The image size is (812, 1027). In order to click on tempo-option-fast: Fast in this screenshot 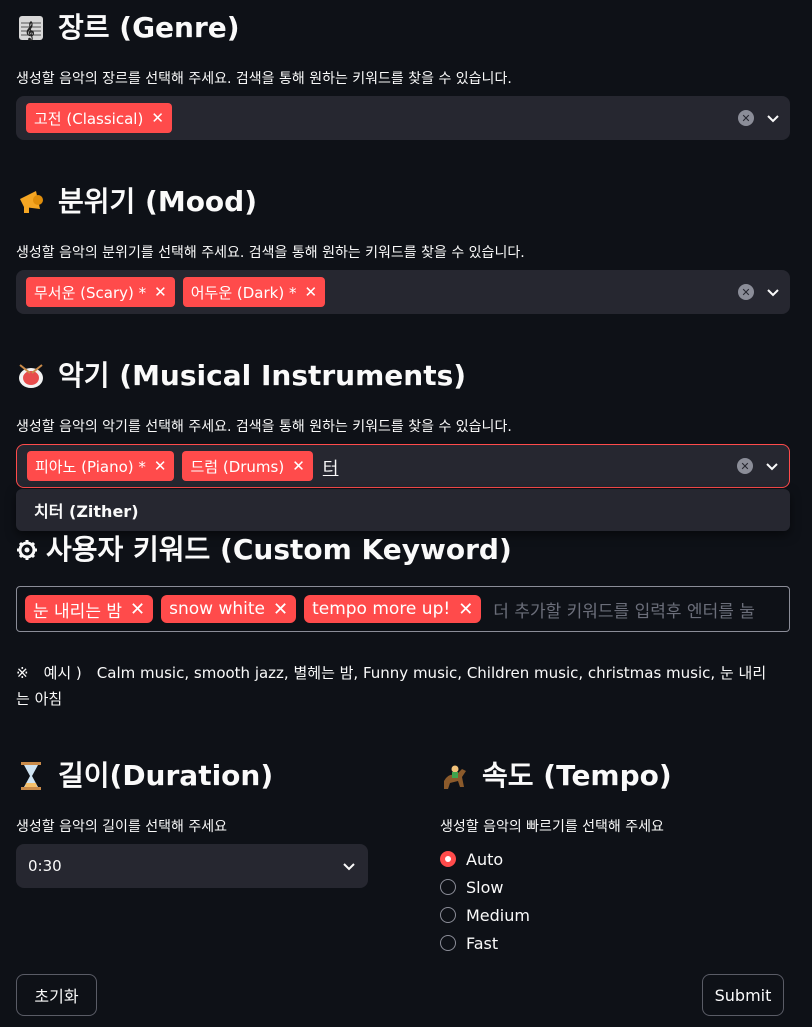, I will do `click(485, 943)`.